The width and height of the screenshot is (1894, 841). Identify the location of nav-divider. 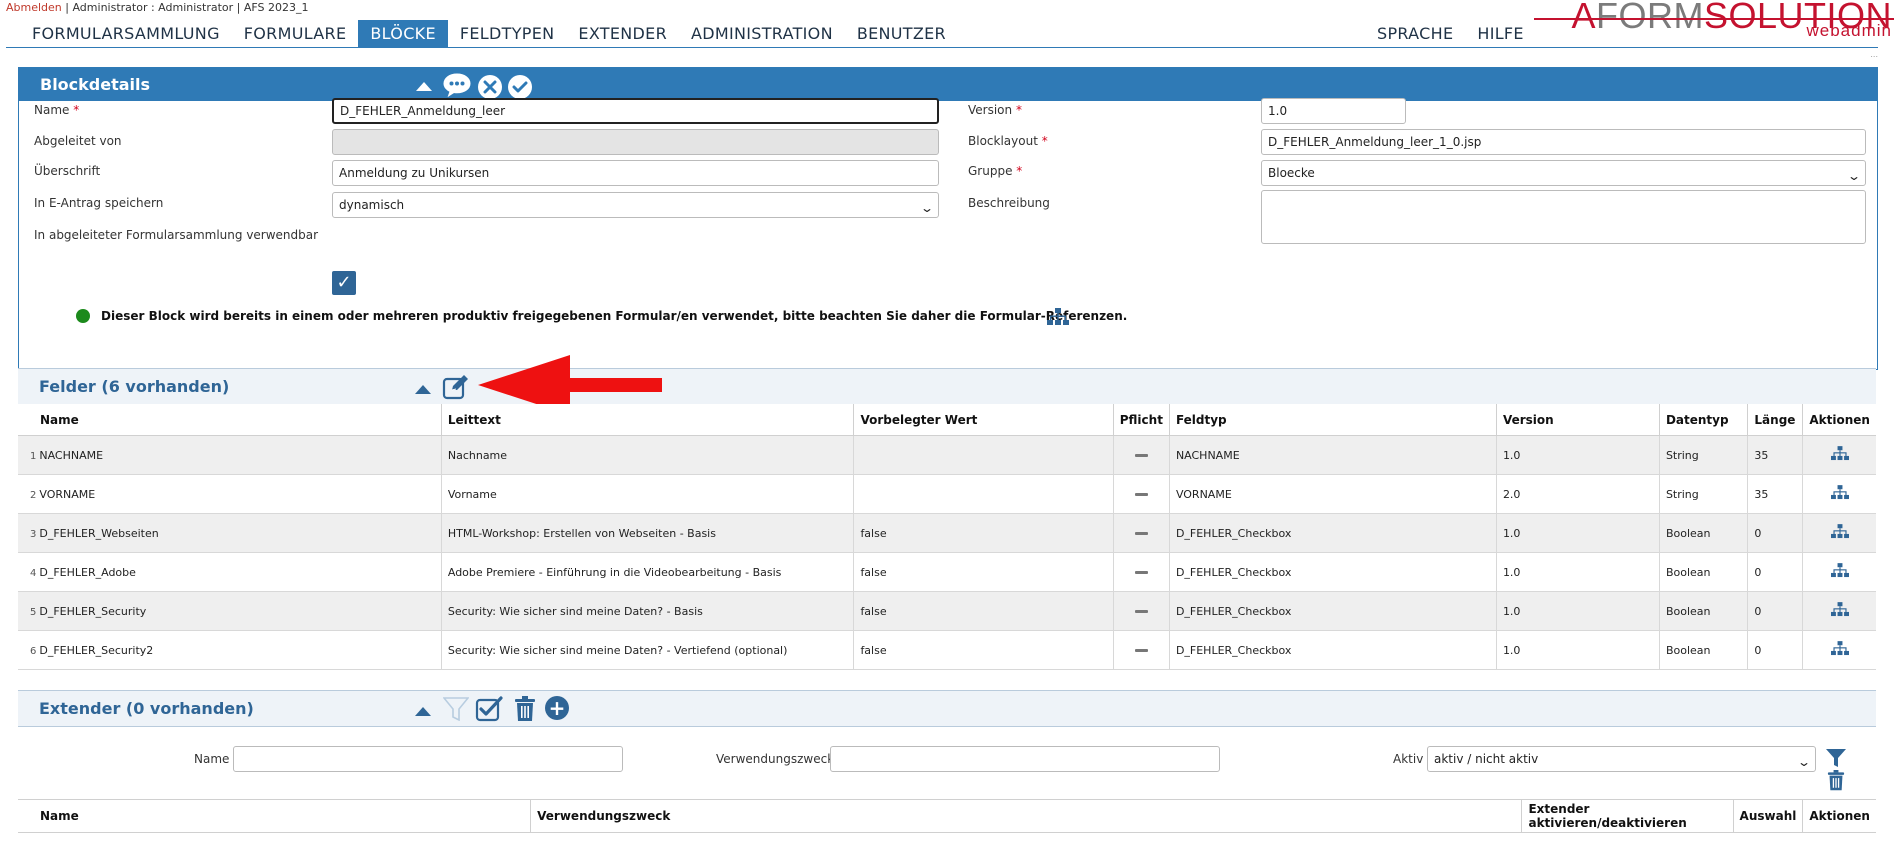
(942, 47).